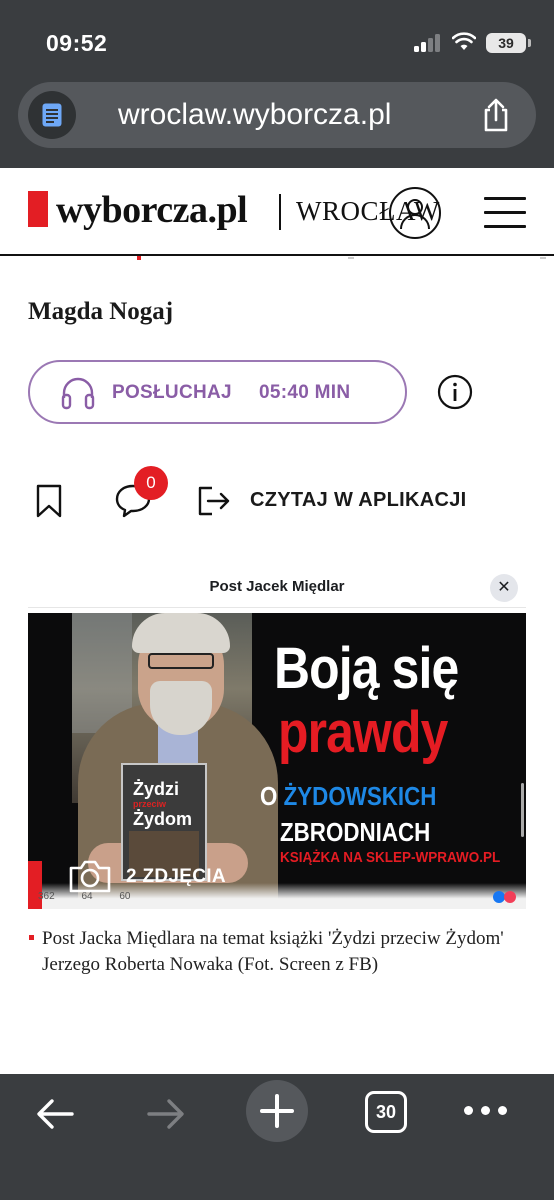  I want to click on photo-headline-line1: Boją się, so click(366, 668).